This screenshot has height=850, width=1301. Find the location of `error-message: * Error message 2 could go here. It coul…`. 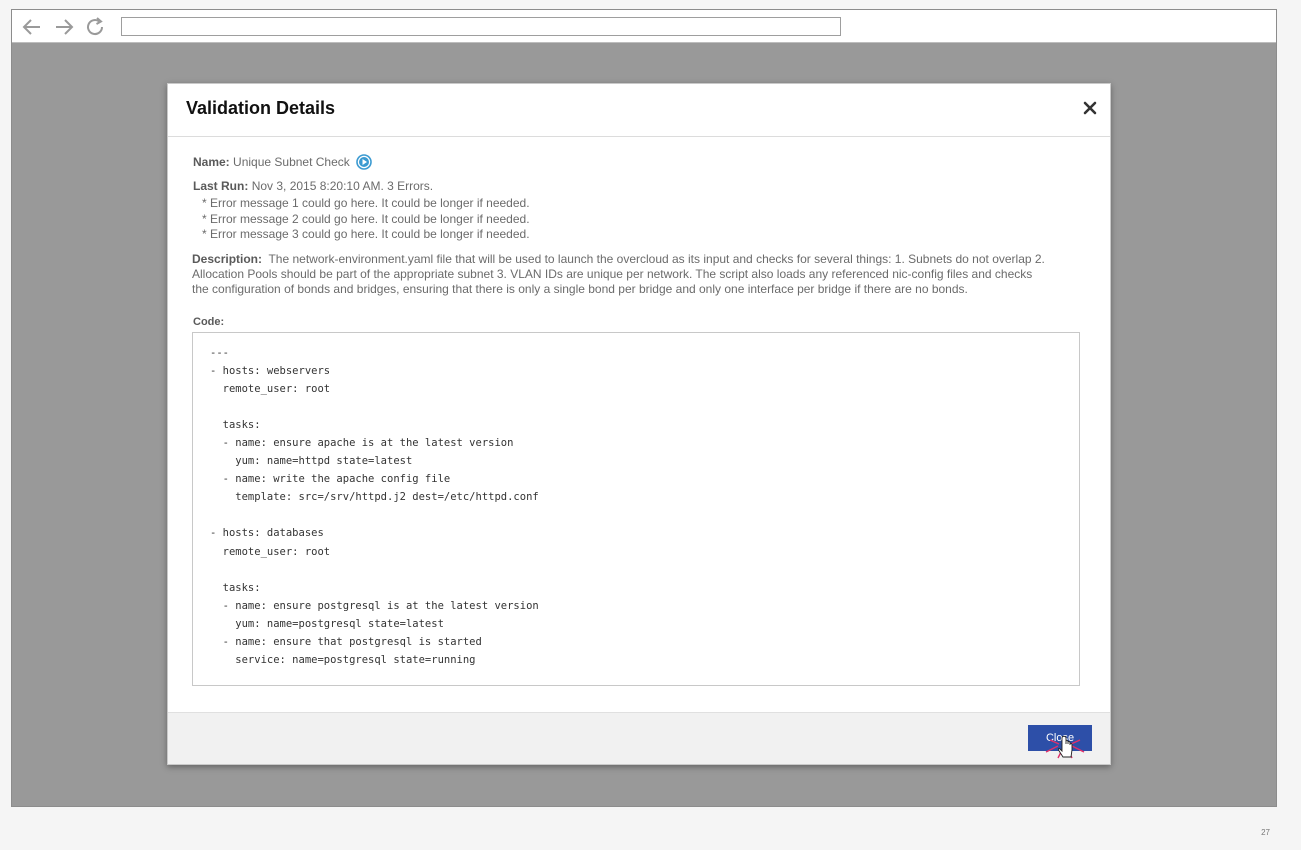

error-message: * Error message 2 could go here. It coul… is located at coordinates (366, 218).